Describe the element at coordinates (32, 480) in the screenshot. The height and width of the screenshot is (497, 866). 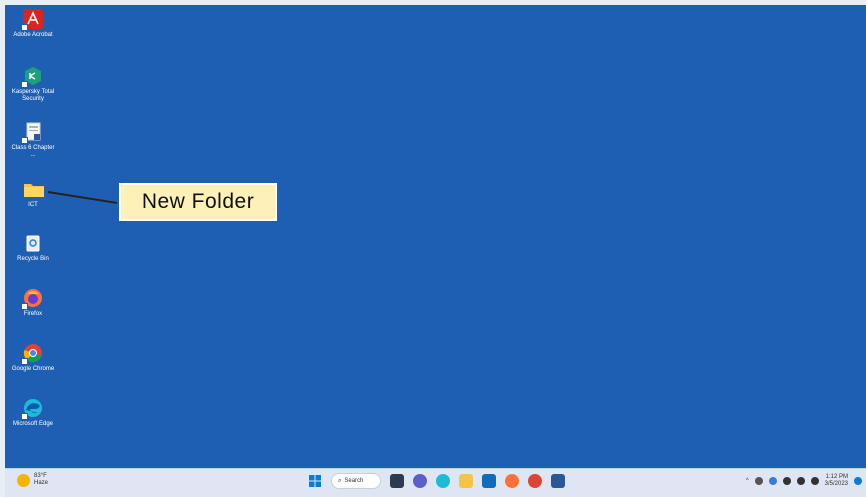
I see `weather-widget: 83°F Haze` at that location.